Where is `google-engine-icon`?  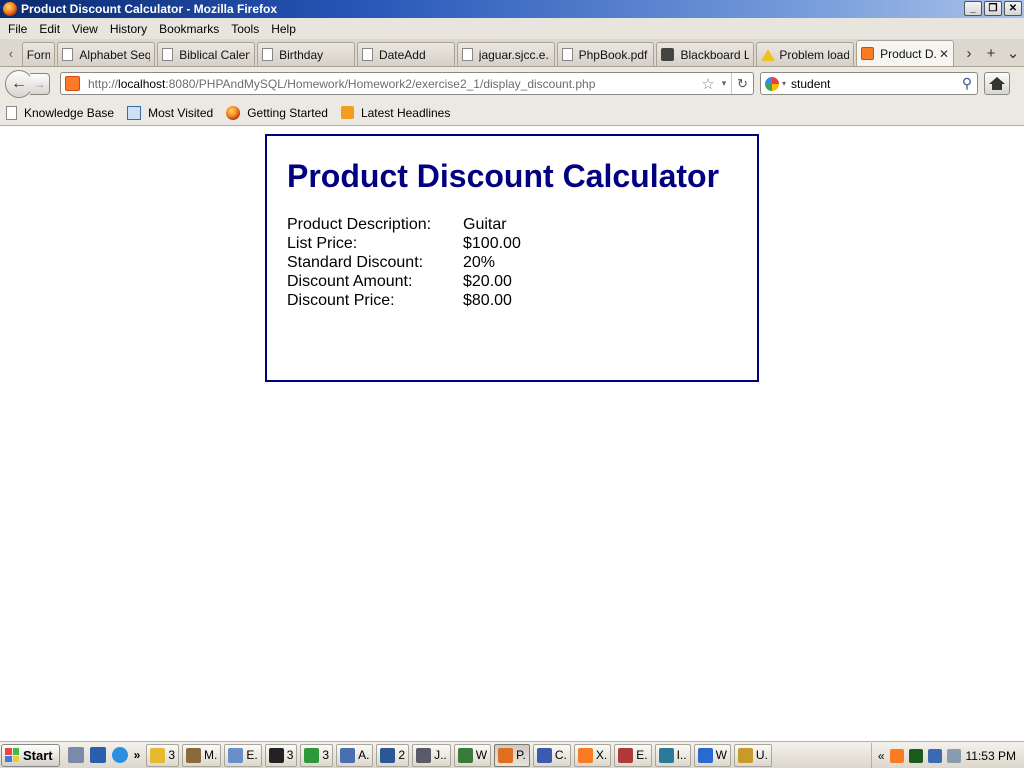 google-engine-icon is located at coordinates (772, 83).